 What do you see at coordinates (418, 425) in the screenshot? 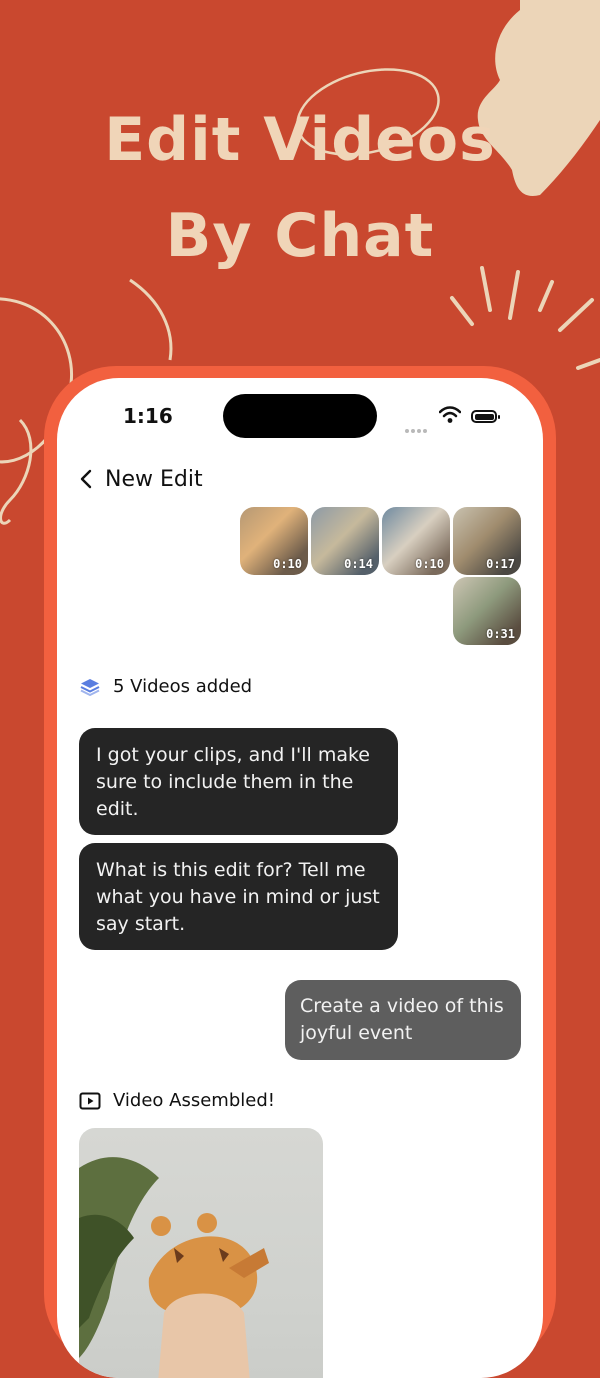
I see `cellular-dots-icon` at bounding box center [418, 425].